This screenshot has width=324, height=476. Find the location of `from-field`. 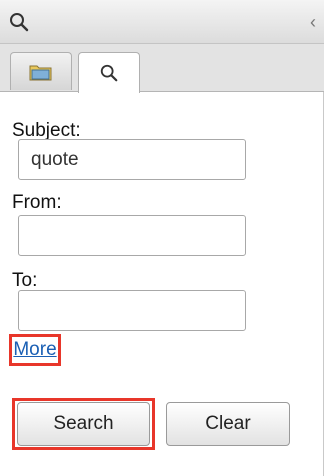

from-field is located at coordinates (132, 235).